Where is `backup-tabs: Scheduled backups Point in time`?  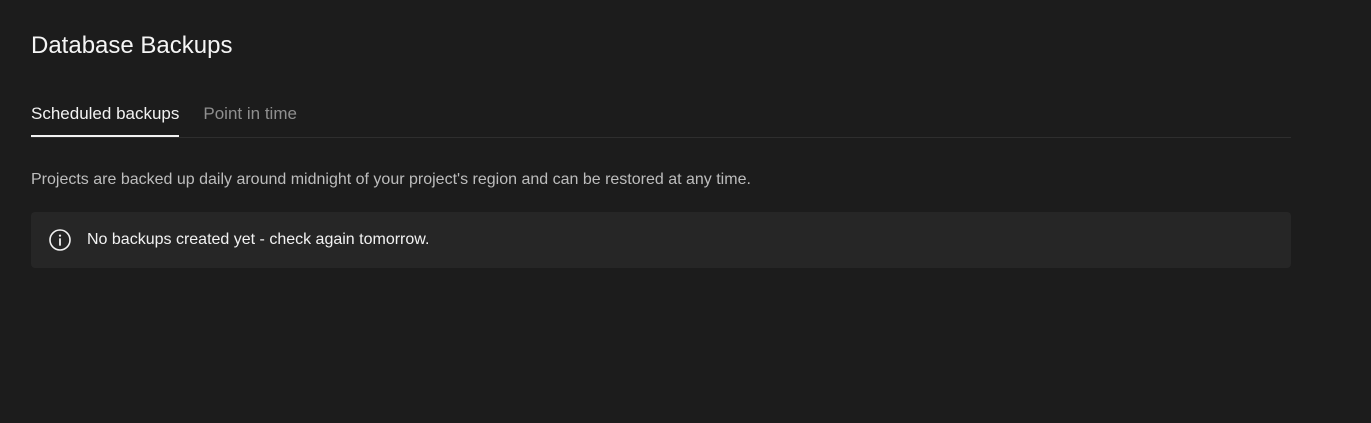
backup-tabs: Scheduled backups Point in time is located at coordinates (661, 119).